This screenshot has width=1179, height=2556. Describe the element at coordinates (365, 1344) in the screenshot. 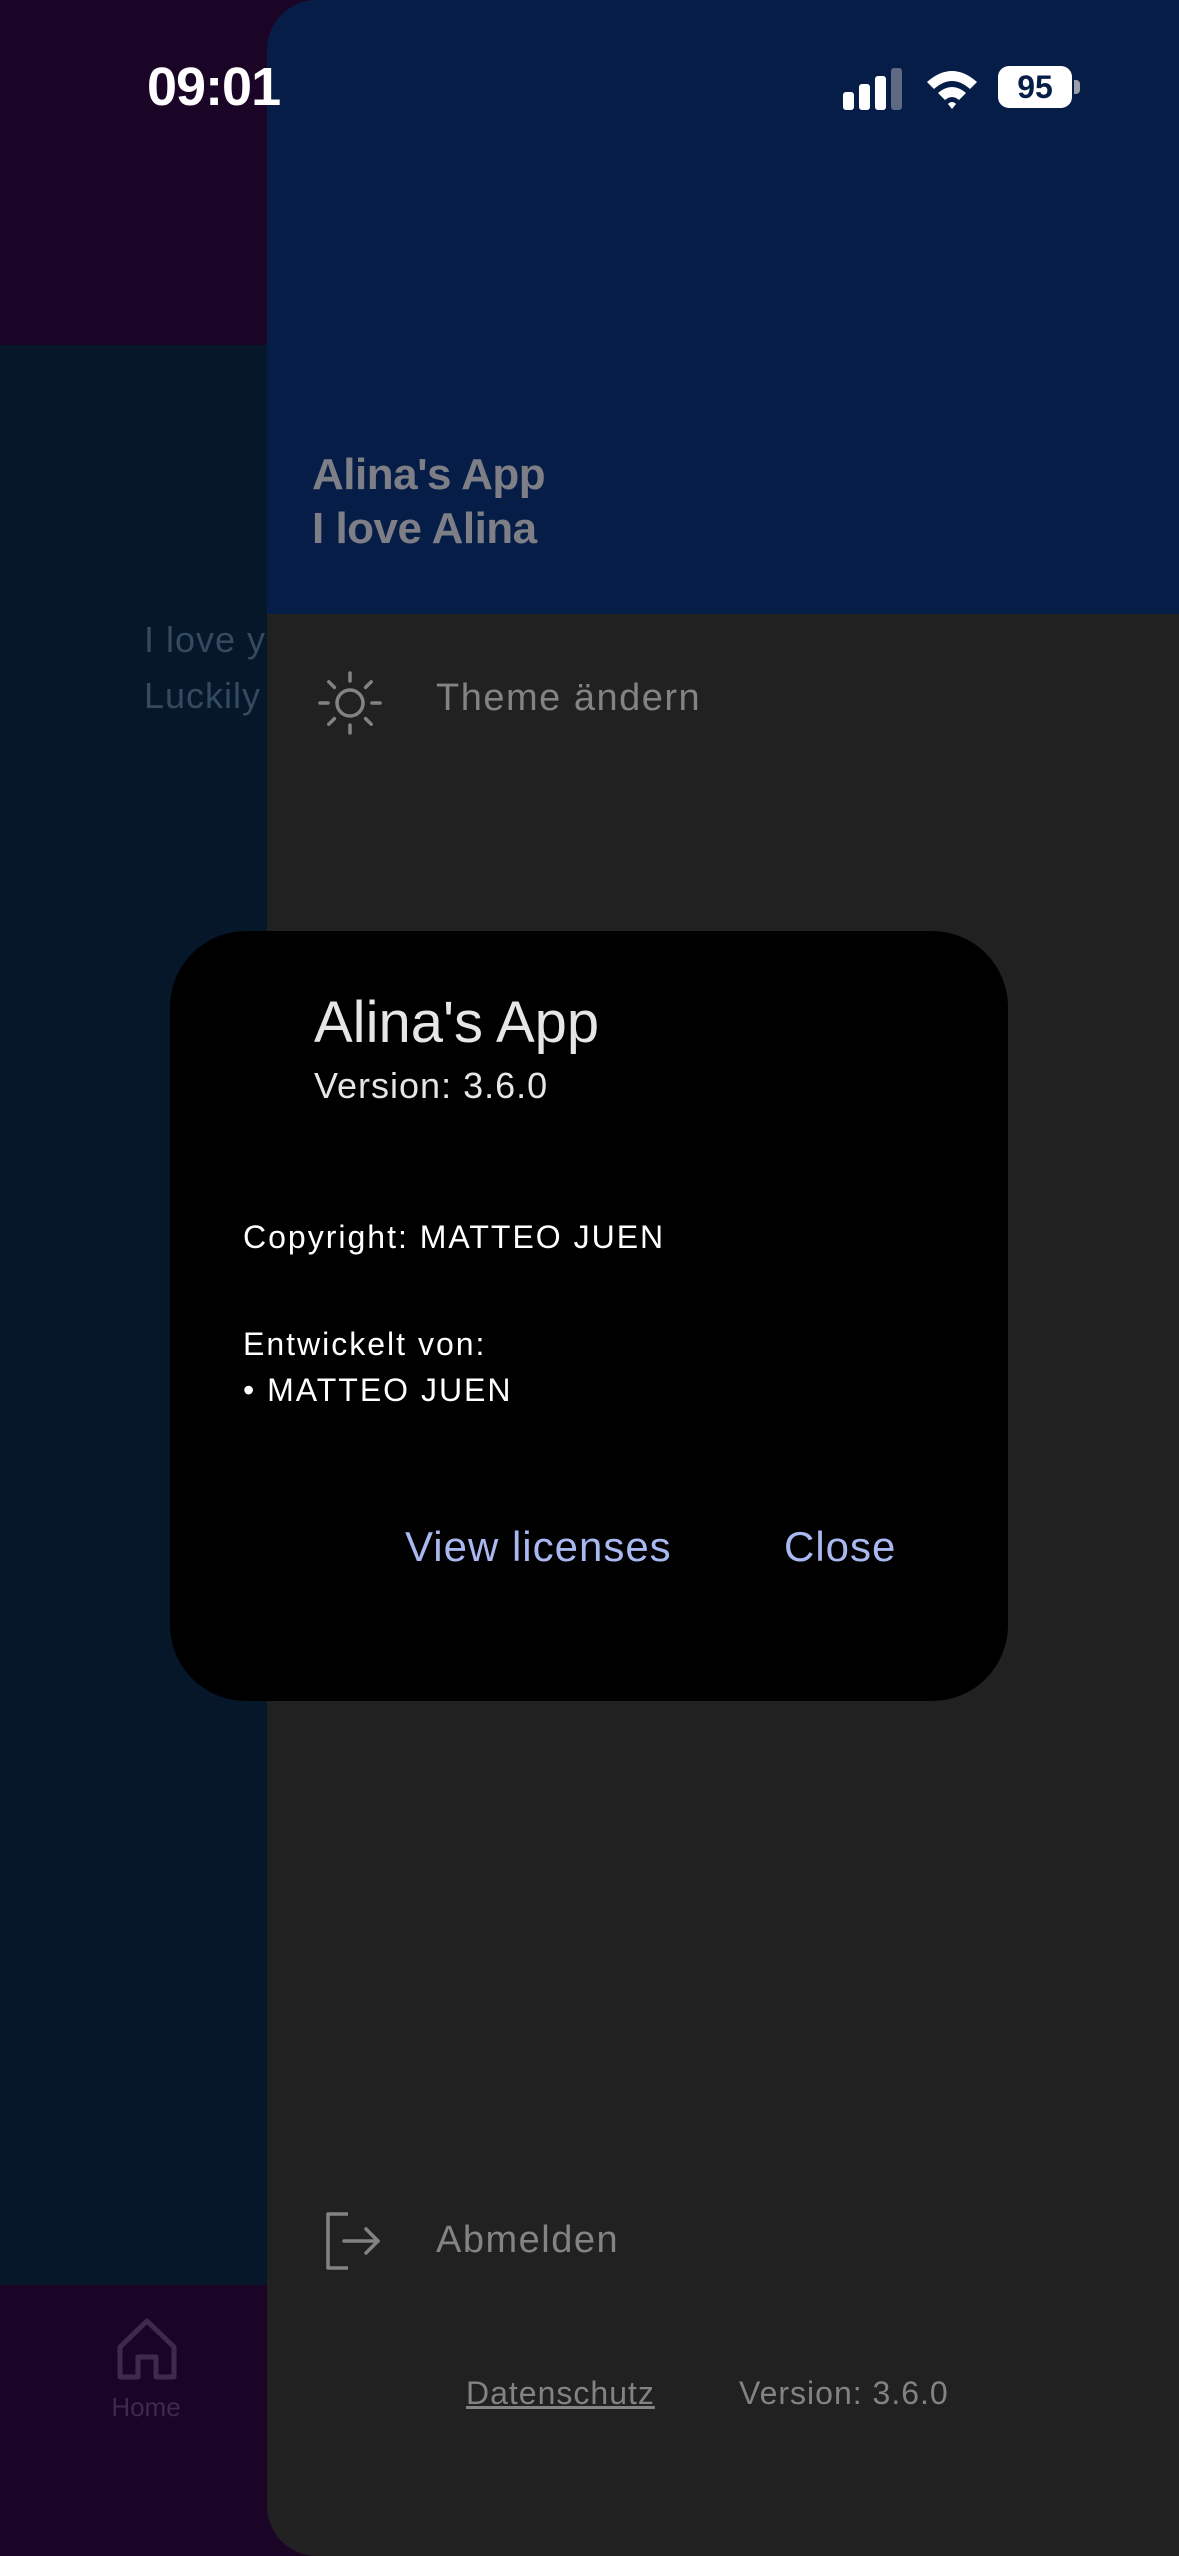

I see `dialog-developed-by-label: Entwickelt von:` at that location.